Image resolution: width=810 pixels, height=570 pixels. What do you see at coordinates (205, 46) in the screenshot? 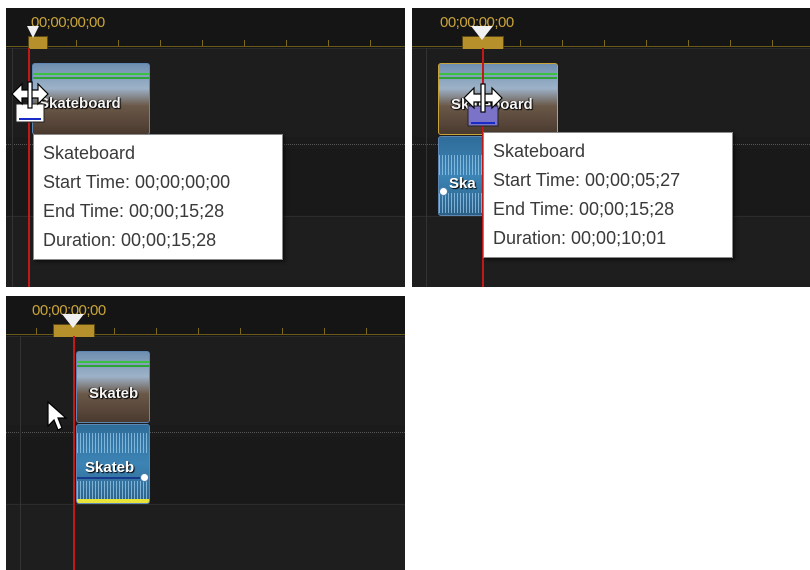
I see `ruler-baseline` at bounding box center [205, 46].